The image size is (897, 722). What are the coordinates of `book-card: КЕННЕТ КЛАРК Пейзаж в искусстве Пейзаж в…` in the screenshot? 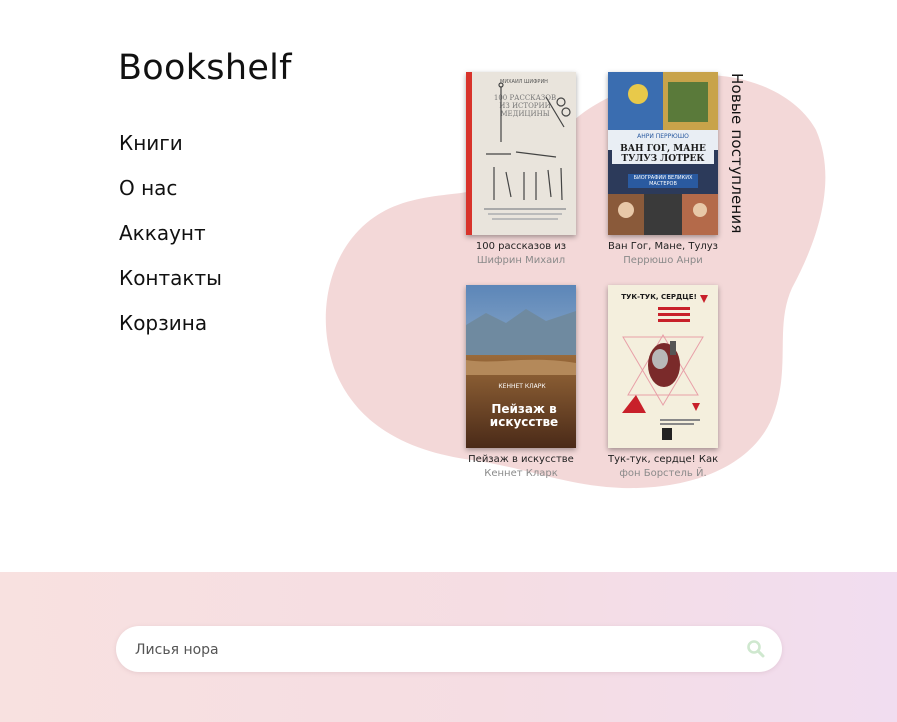 It's located at (521, 382).